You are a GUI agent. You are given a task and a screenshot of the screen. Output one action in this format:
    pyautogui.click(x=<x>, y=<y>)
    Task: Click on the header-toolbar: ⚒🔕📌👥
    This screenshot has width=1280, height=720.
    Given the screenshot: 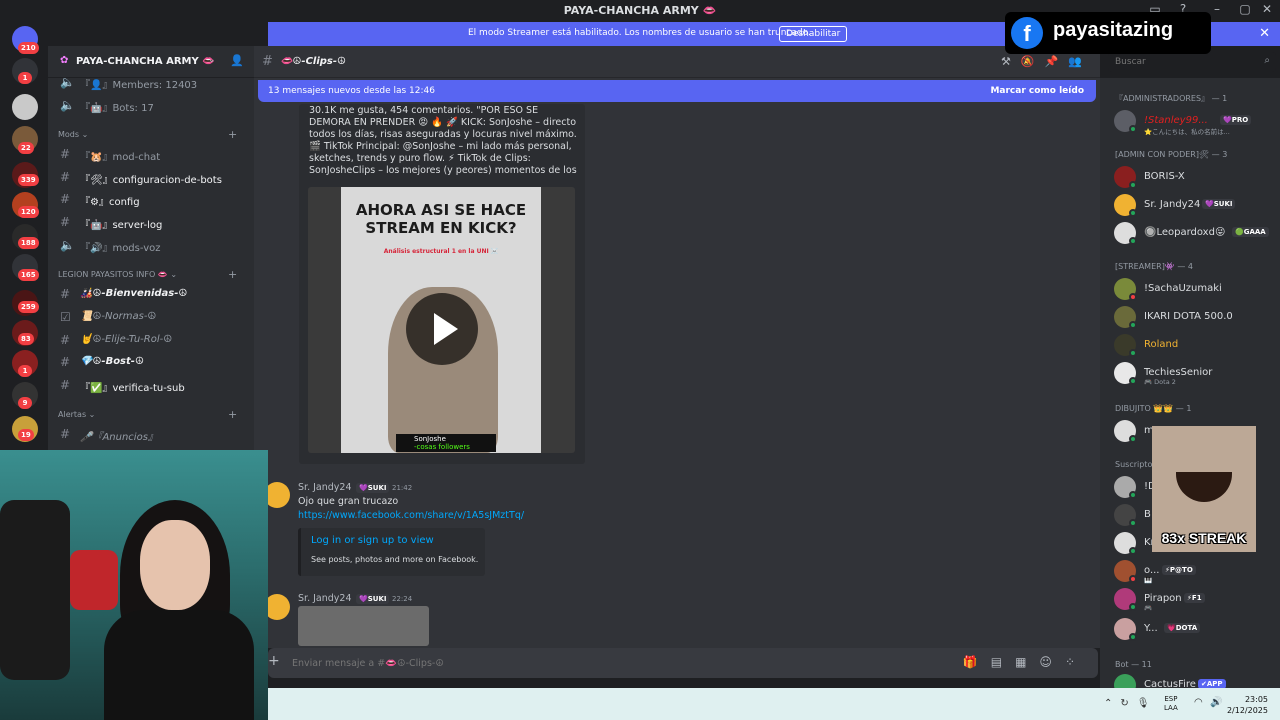 What is the action you would take?
    pyautogui.click(x=1046, y=61)
    